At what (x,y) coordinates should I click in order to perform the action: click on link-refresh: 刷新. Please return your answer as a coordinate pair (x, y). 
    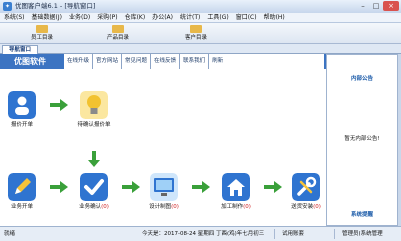
    Looking at the image, I should click on (217, 61).